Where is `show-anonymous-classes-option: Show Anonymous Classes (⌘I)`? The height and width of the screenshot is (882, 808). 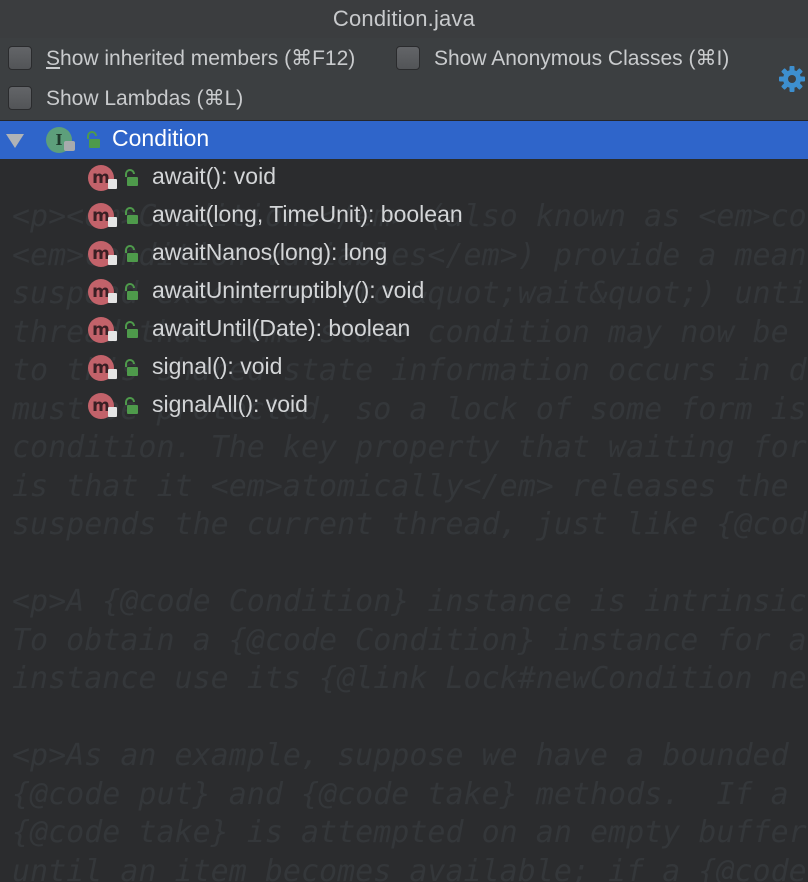 show-anonymous-classes-option: Show Anonymous Classes (⌘I) is located at coordinates (562, 58).